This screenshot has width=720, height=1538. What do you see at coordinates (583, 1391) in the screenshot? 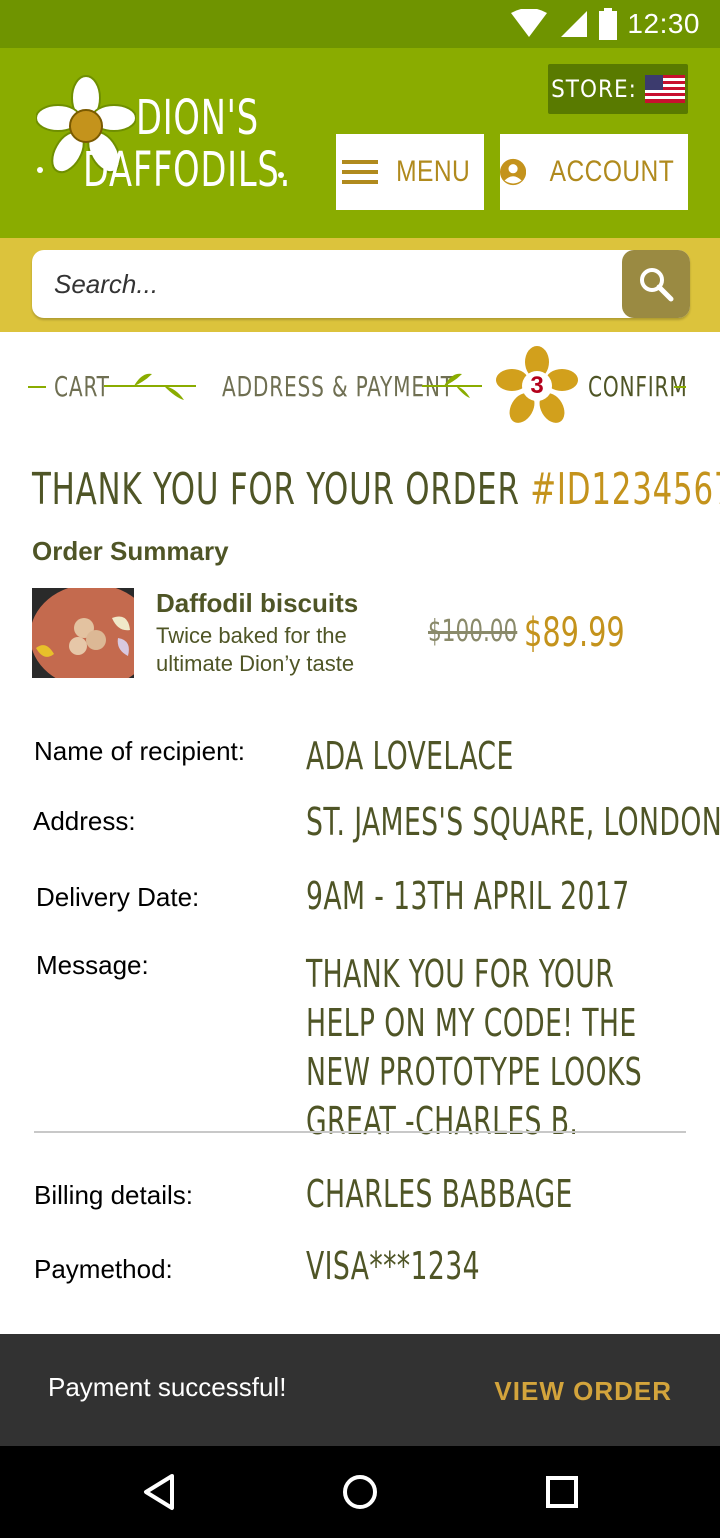
I see `view-order-button: VIEW ORDER` at bounding box center [583, 1391].